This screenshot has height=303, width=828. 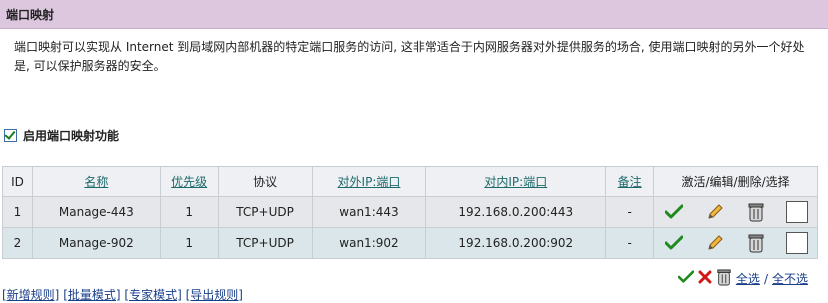 I want to click on header-note: 备注, so click(x=630, y=181).